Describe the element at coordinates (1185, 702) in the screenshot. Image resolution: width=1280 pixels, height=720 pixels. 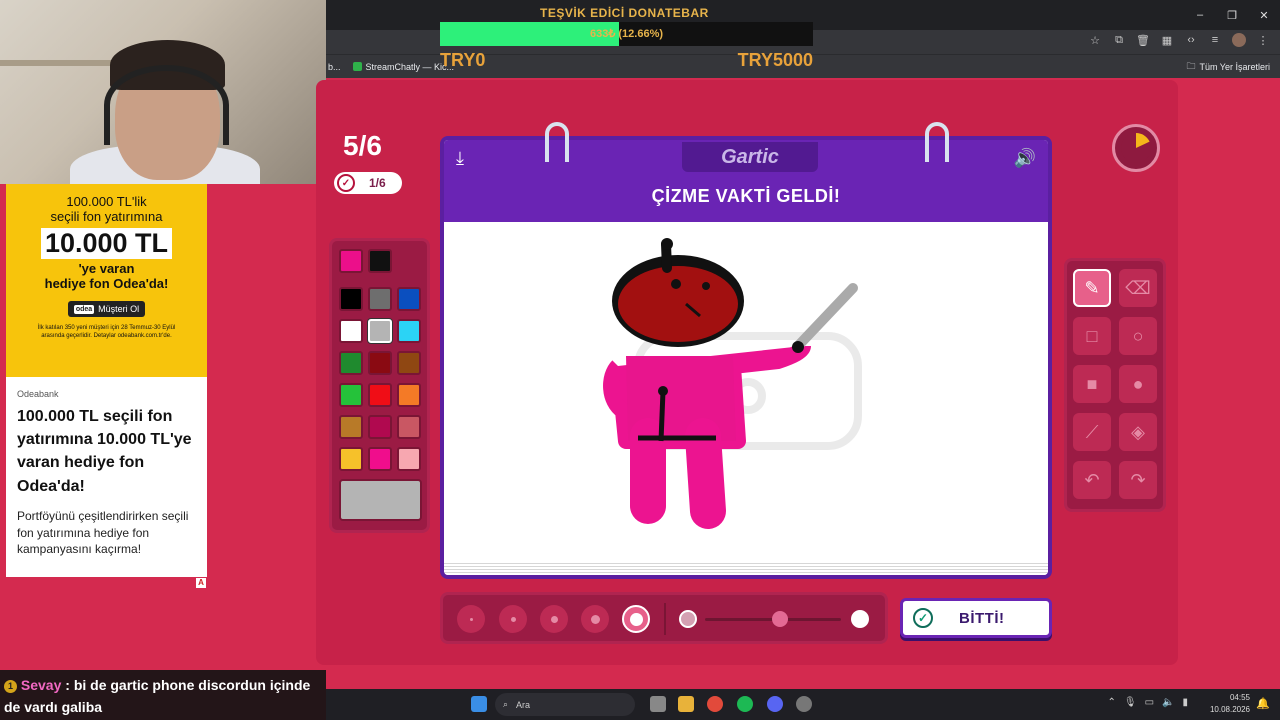
I see `battery-icon: ▮` at that location.